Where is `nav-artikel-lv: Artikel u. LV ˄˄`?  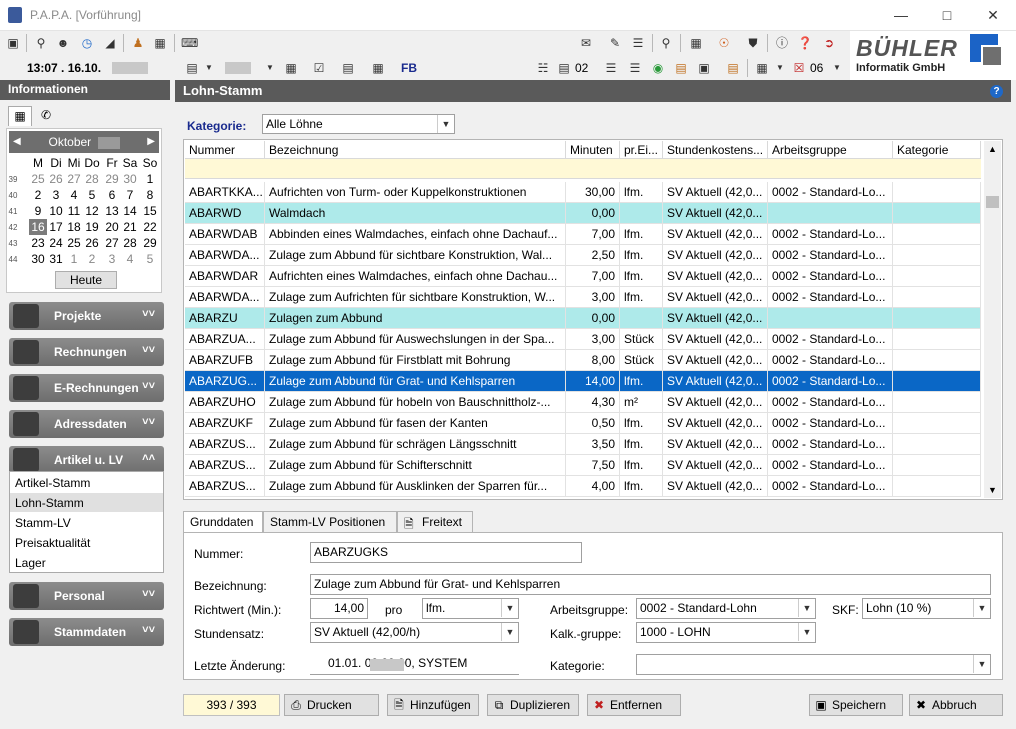
nav-artikel-lv: Artikel u. LV ˄˄ is located at coordinates (86, 460).